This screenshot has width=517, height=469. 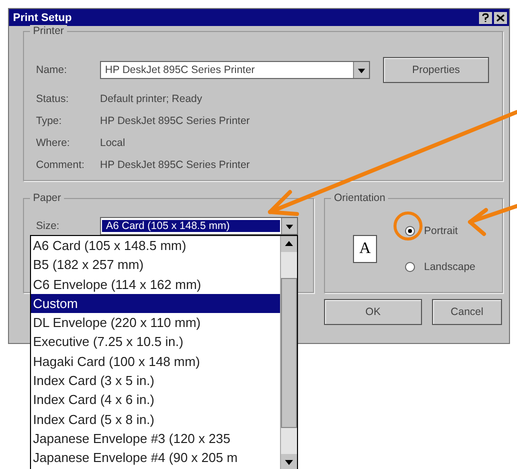 What do you see at coordinates (151, 99) in the screenshot?
I see `field-value: Default printer; Ready` at bounding box center [151, 99].